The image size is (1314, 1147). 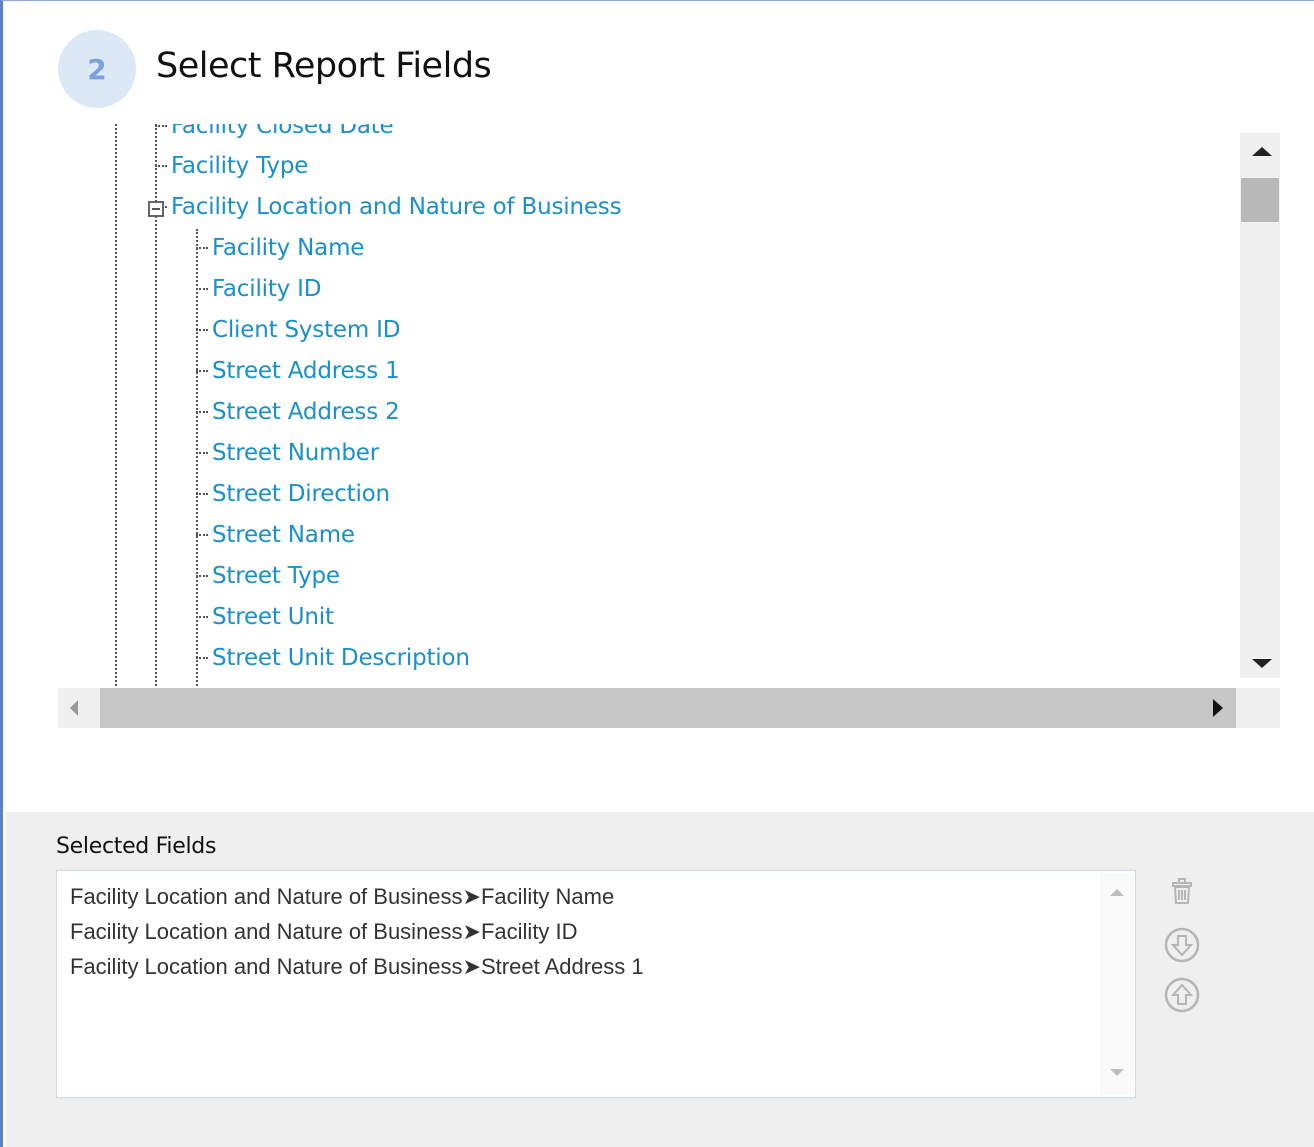 I want to click on tree-node-street-number: Street Number, so click(x=287, y=453).